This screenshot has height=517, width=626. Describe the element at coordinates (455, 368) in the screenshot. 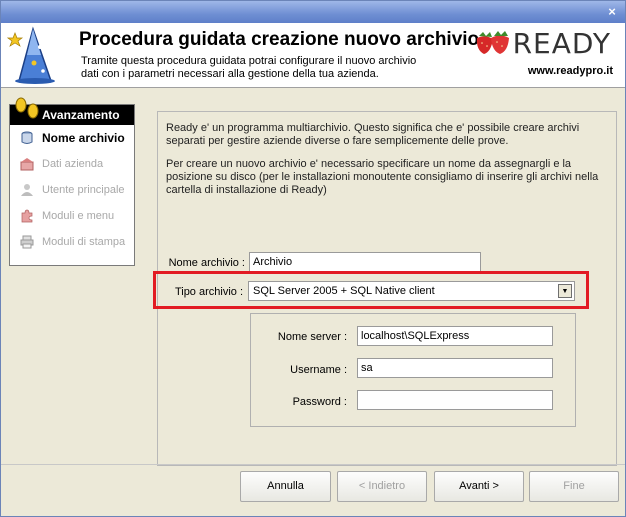

I see `username-input: sa` at that location.